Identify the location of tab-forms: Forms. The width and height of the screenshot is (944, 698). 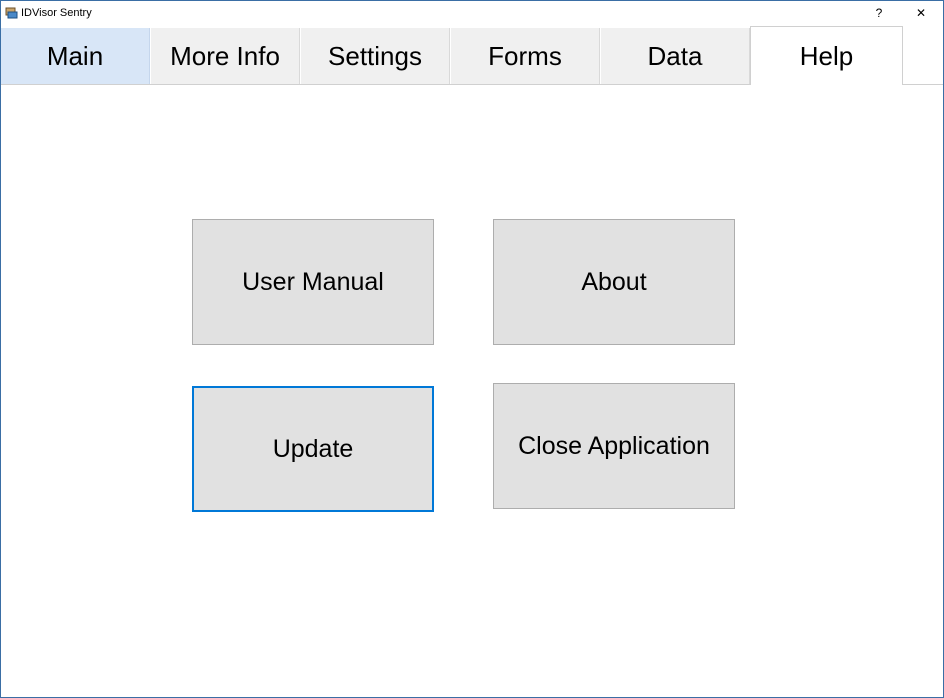
(525, 56).